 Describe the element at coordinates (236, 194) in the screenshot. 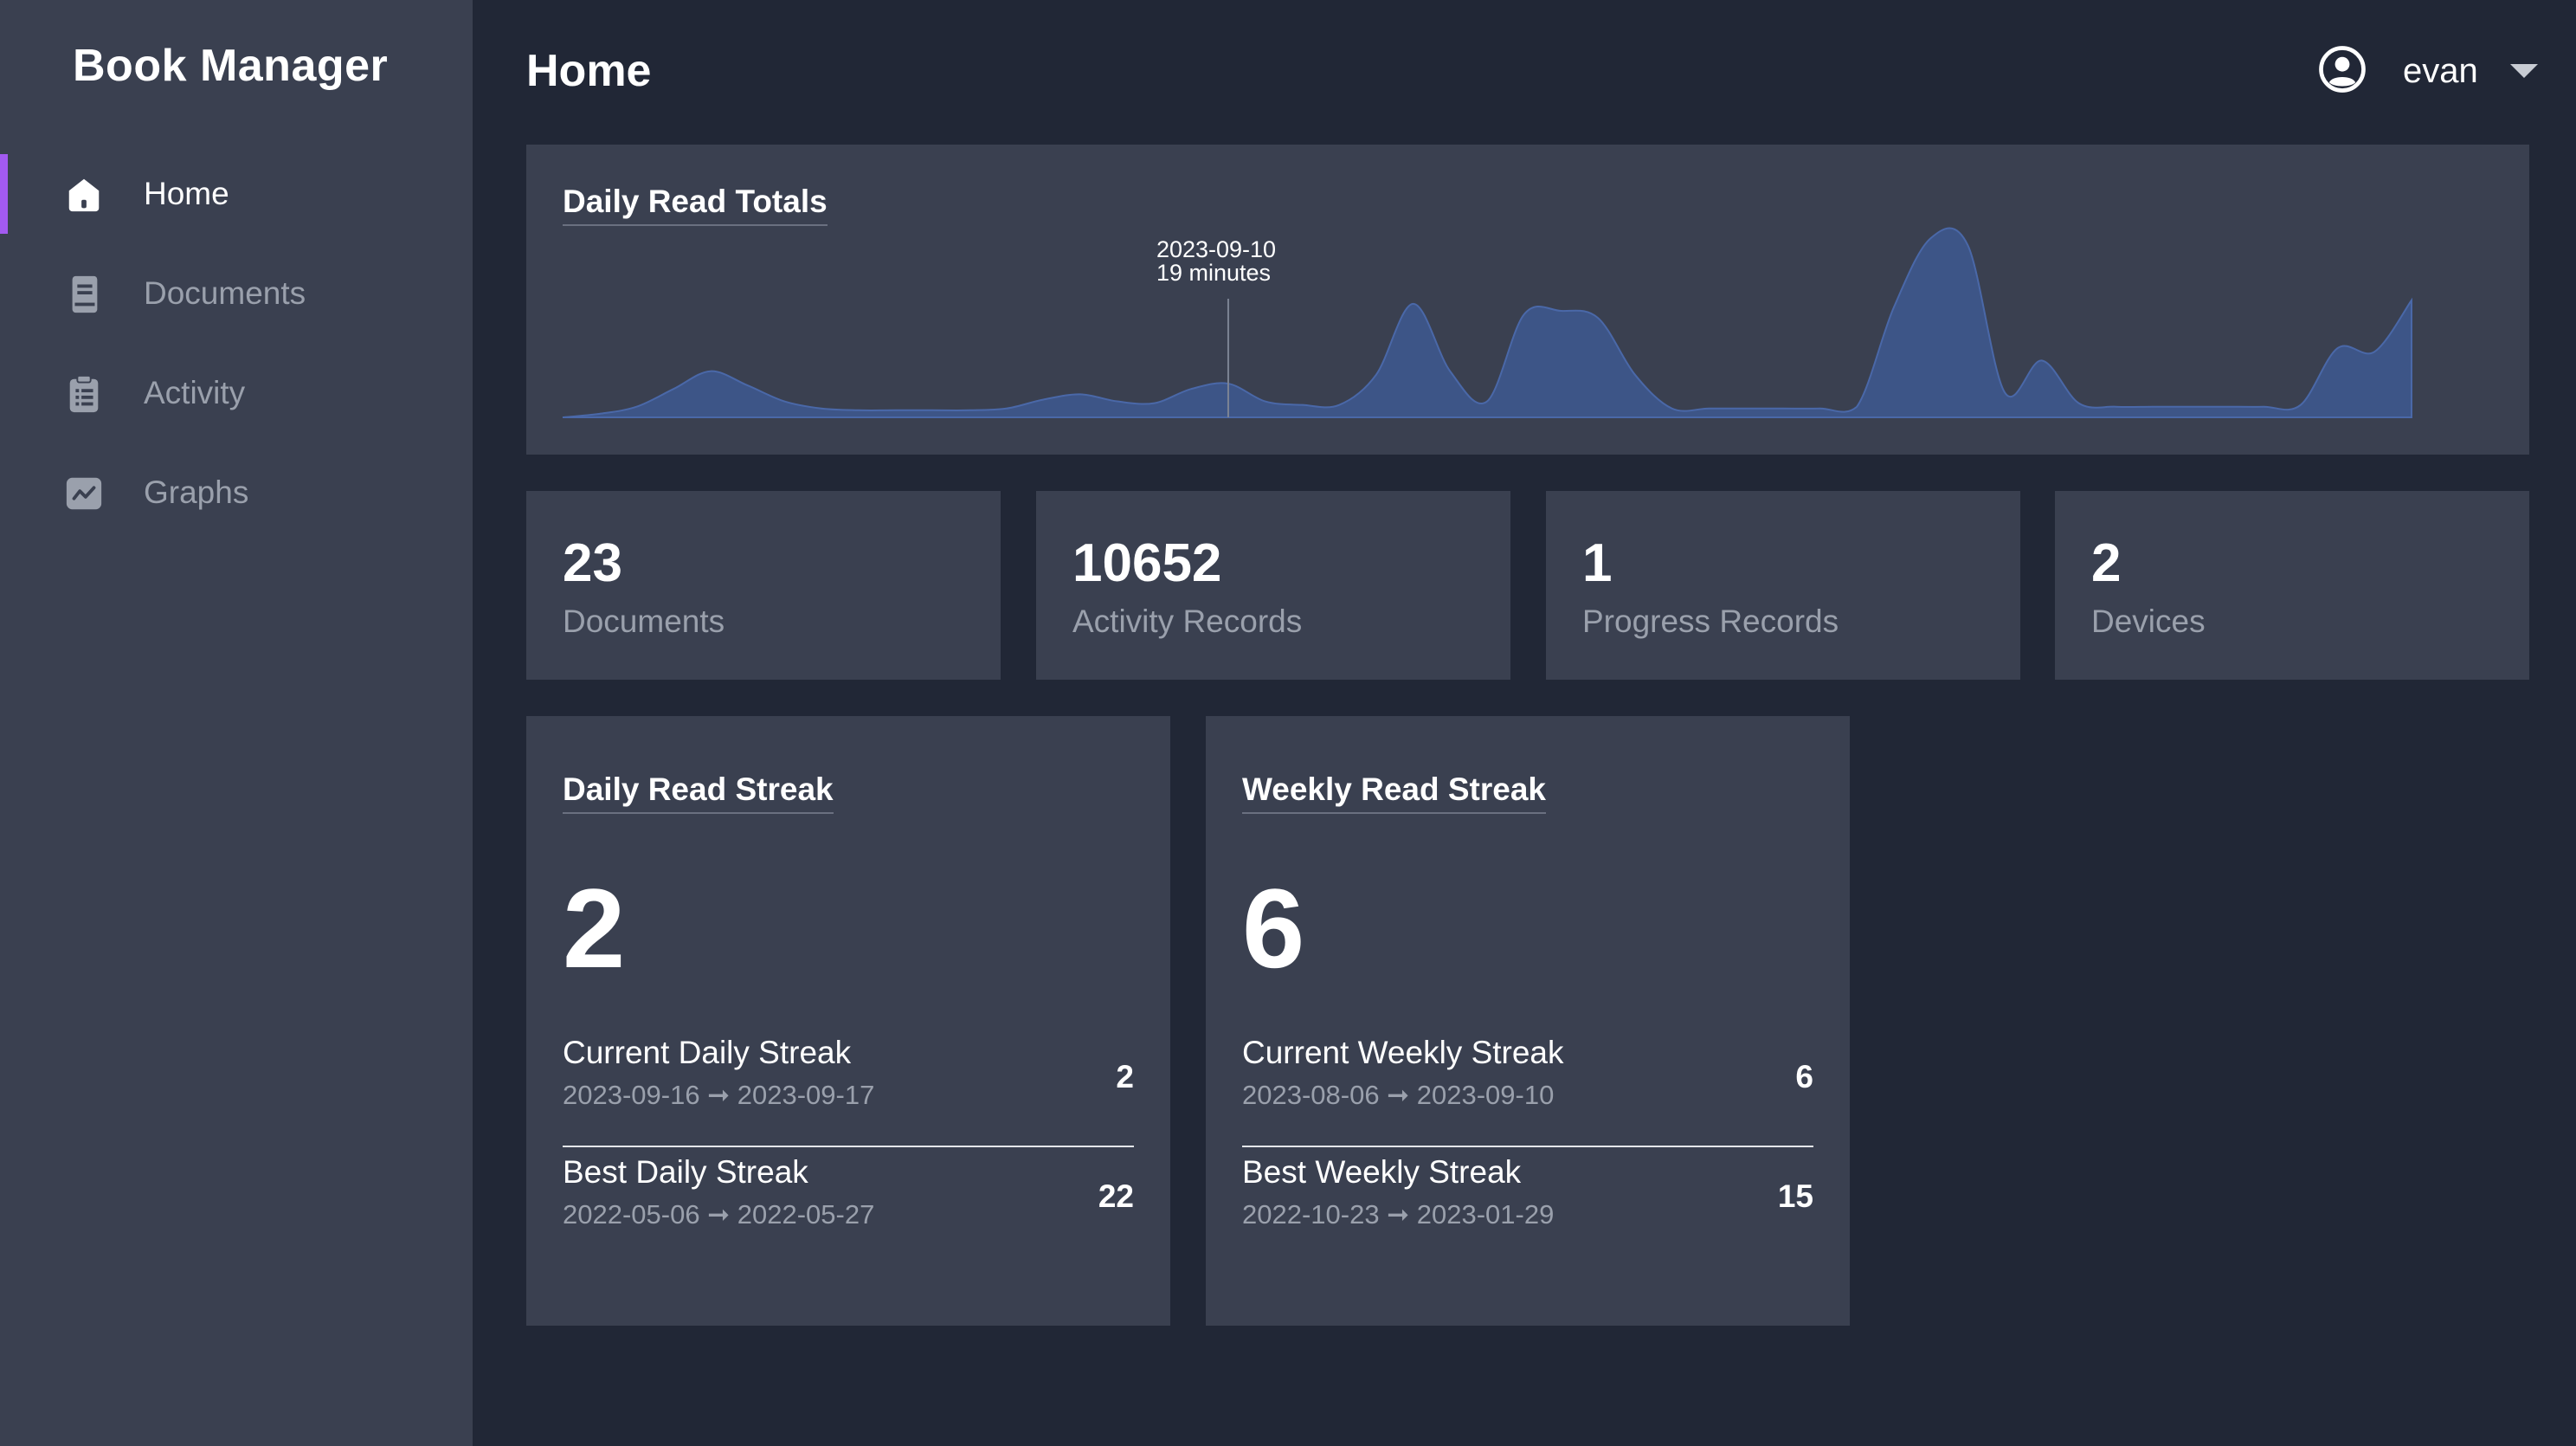

I see `sidebar-item-home: Home` at that location.